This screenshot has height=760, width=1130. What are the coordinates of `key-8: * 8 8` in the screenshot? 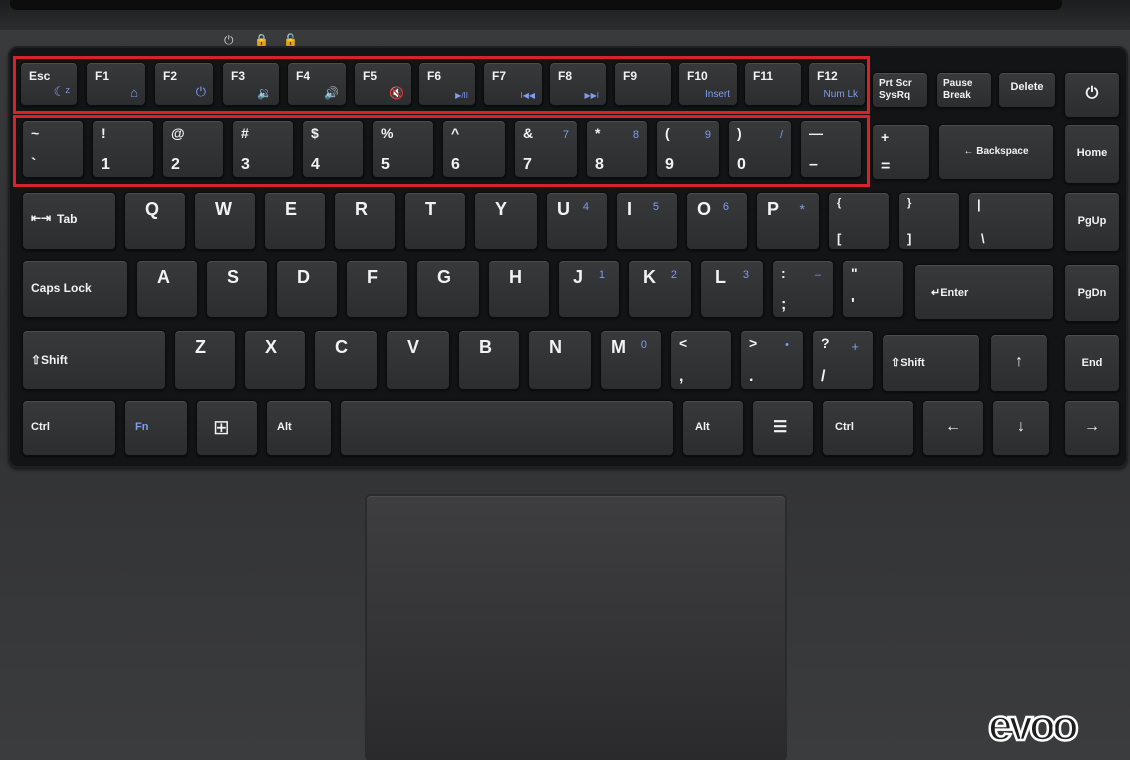 It's located at (617, 149).